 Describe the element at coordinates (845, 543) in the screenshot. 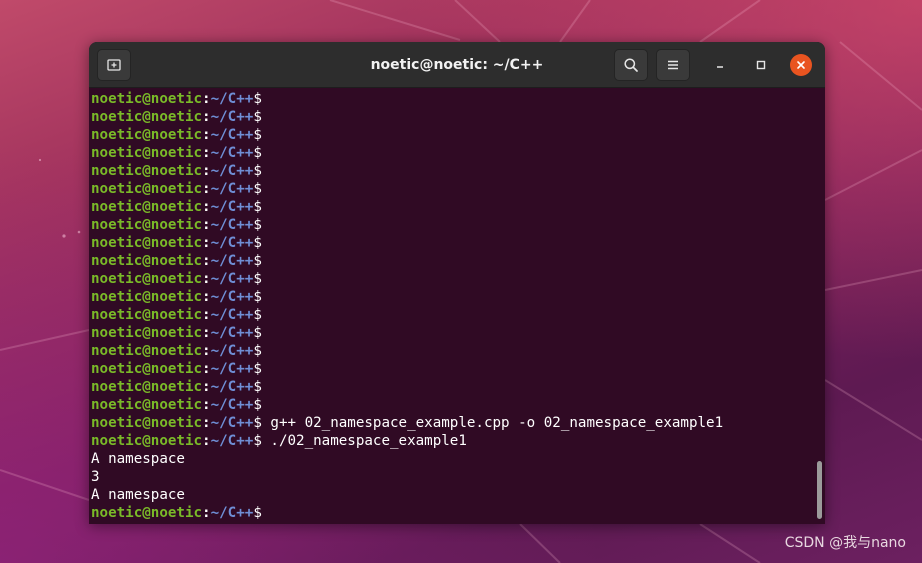

I see `watermark-text: CSDN @我与nano` at that location.